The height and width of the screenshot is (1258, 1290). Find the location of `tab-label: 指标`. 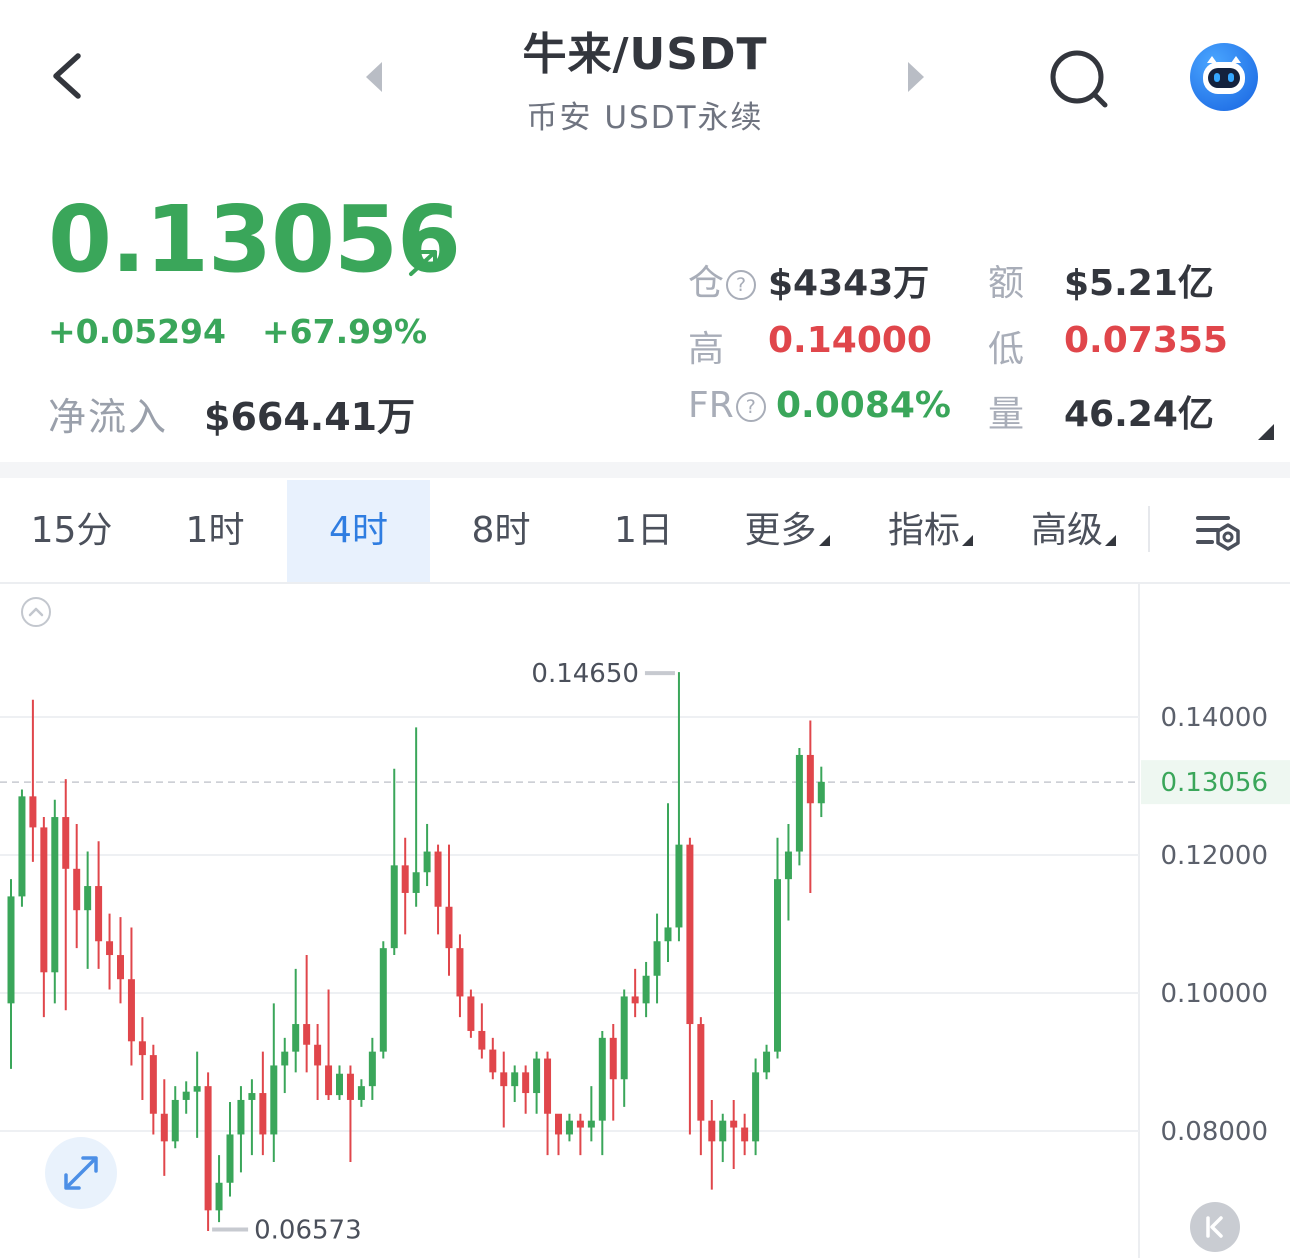

tab-label: 指标 is located at coordinates (923, 530).